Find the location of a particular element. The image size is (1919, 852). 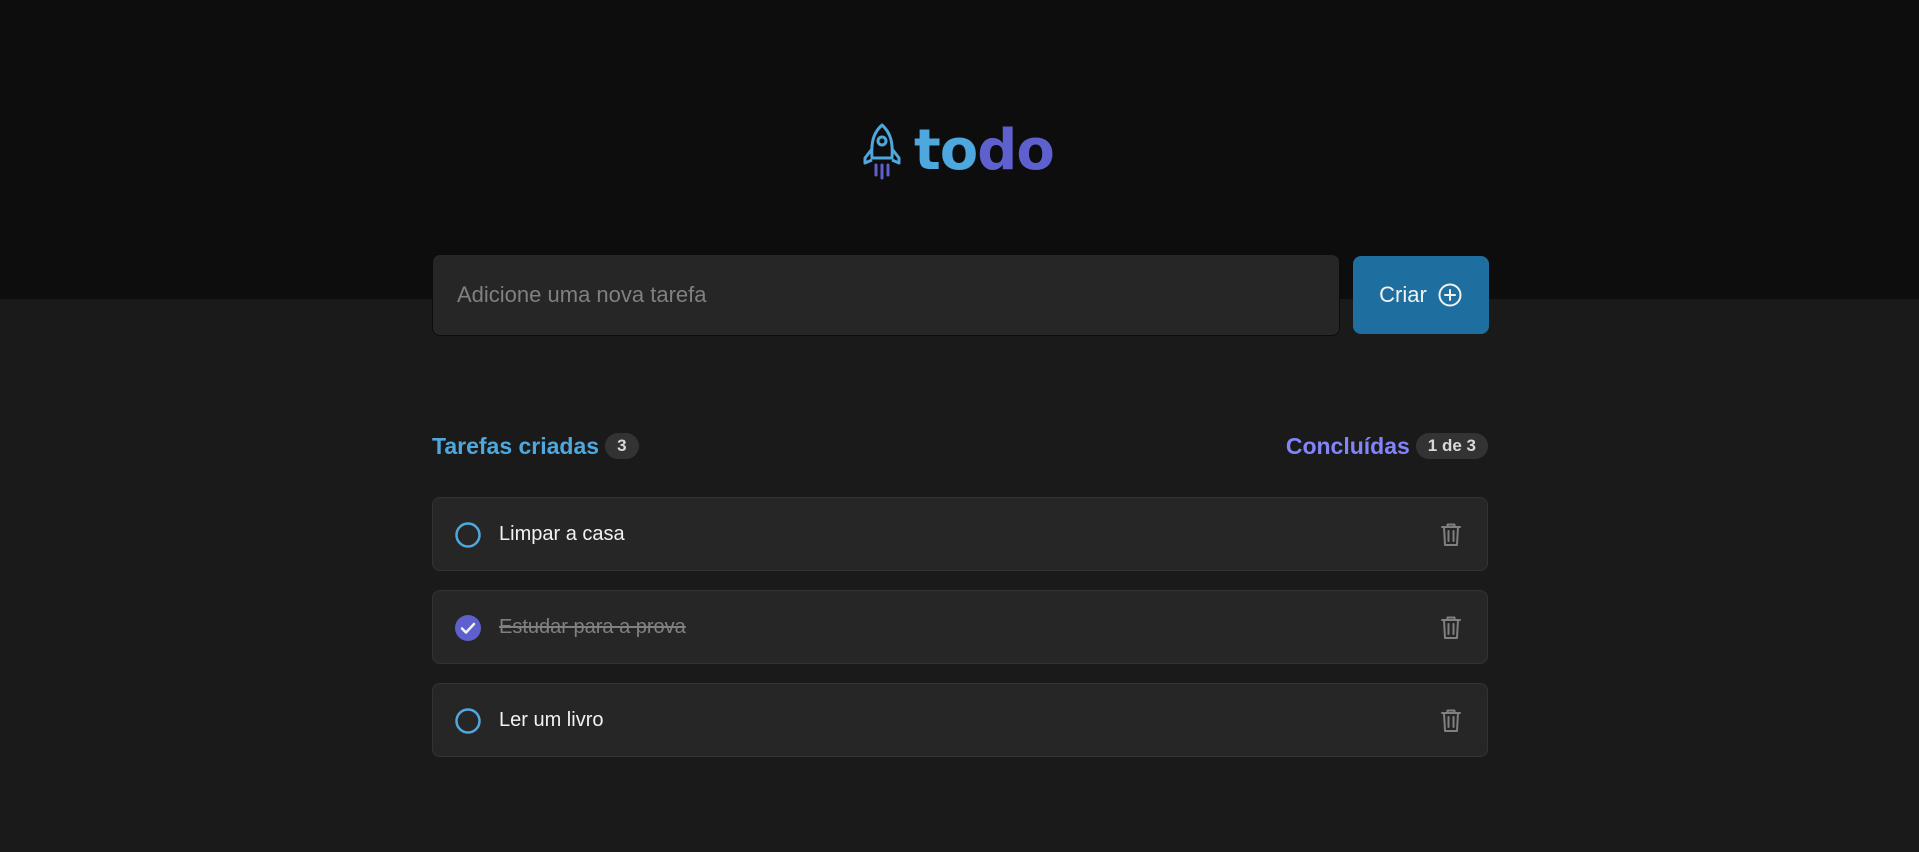

done-summary: Concluídas 1 de 3 is located at coordinates (1387, 446).